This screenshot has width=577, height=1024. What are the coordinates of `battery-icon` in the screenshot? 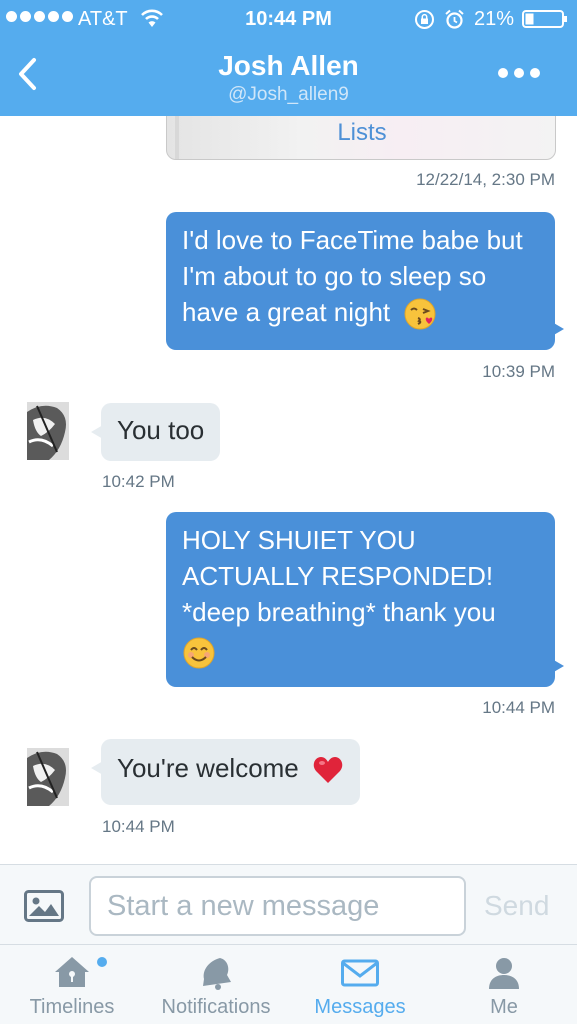 It's located at (544, 19).